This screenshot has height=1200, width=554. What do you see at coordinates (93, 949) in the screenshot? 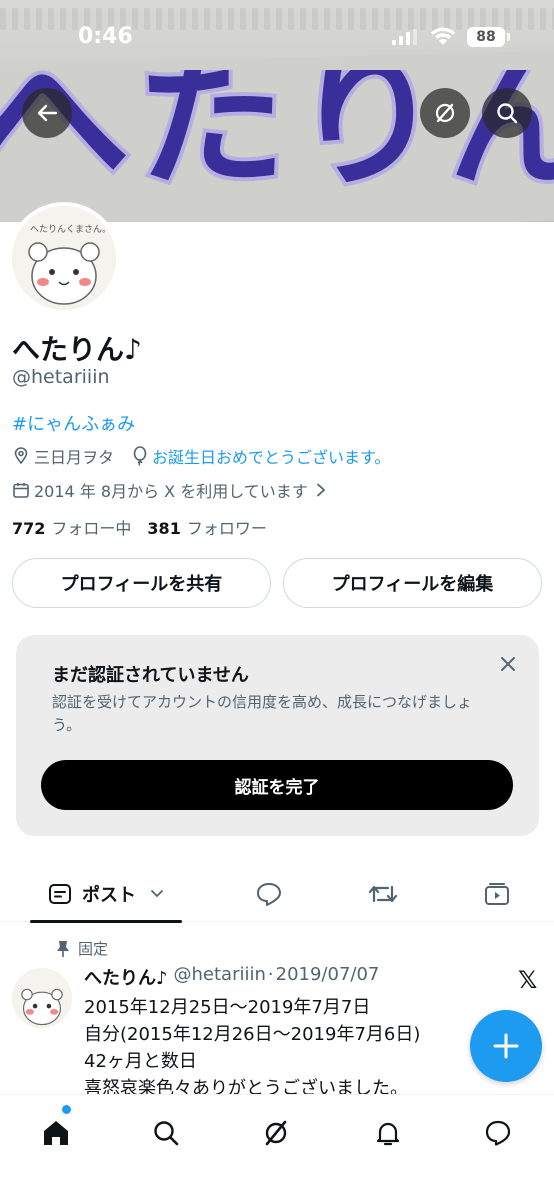
I see `pinned-label: 固定` at bounding box center [93, 949].